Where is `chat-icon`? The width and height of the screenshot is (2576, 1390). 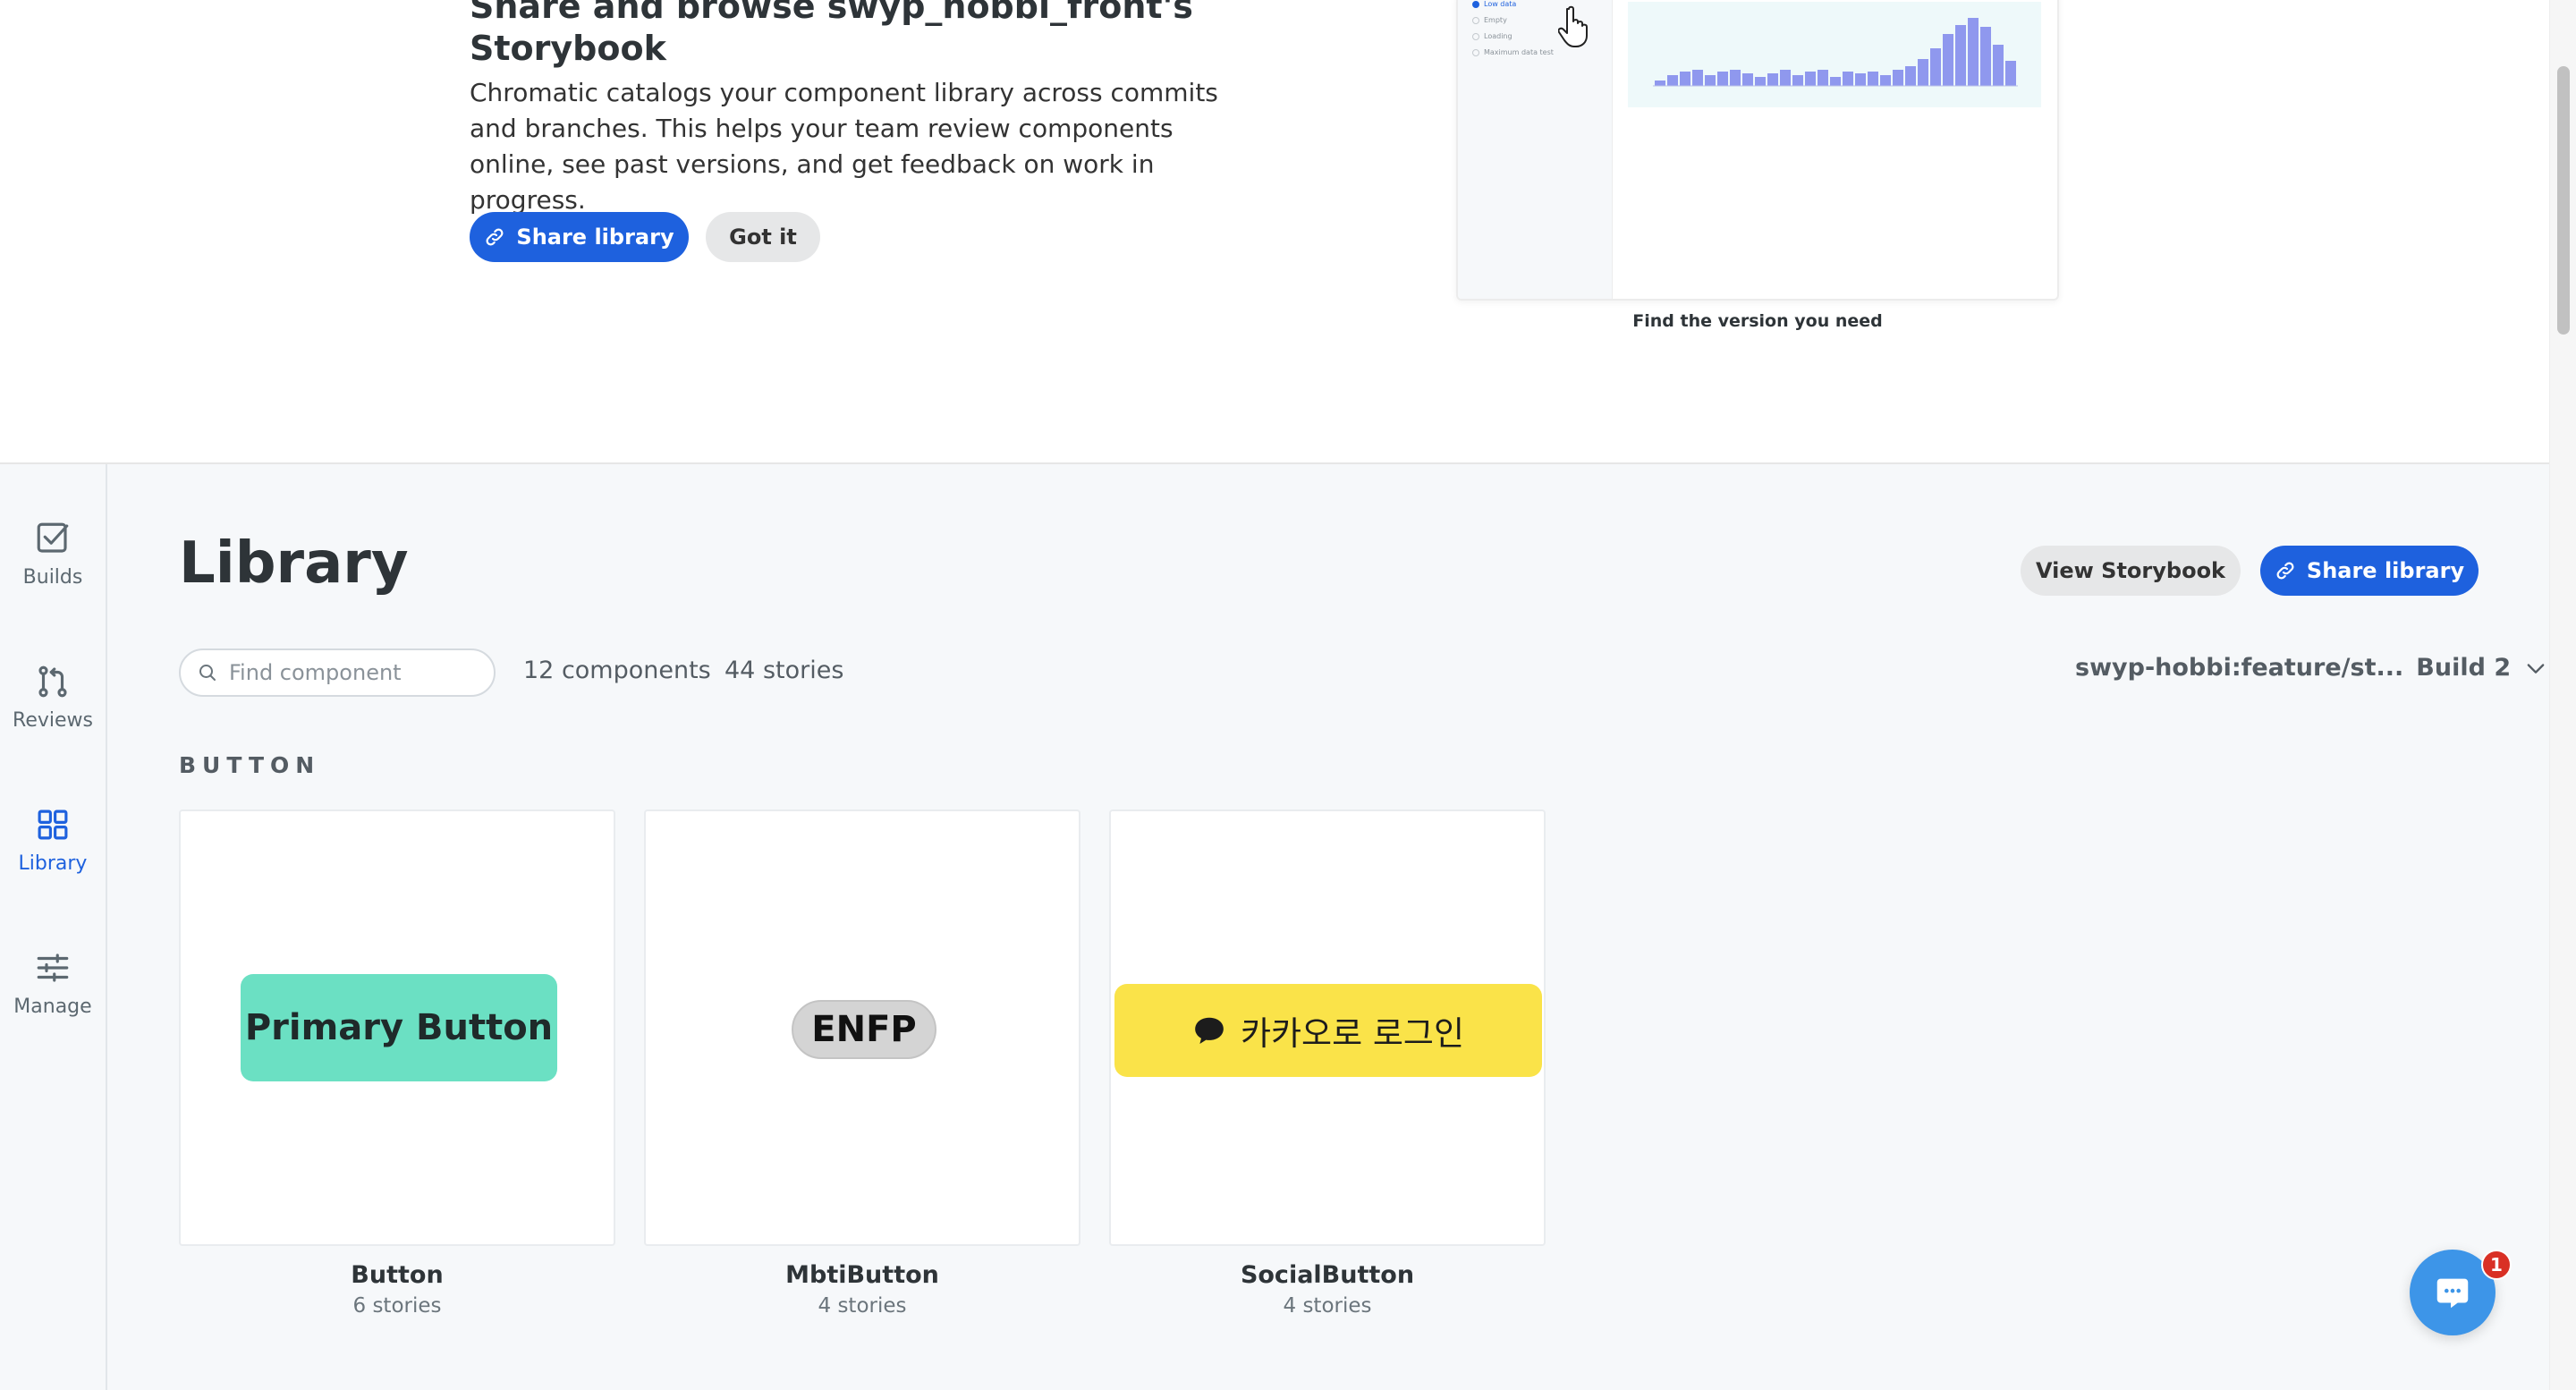 chat-icon is located at coordinates (2452, 1293).